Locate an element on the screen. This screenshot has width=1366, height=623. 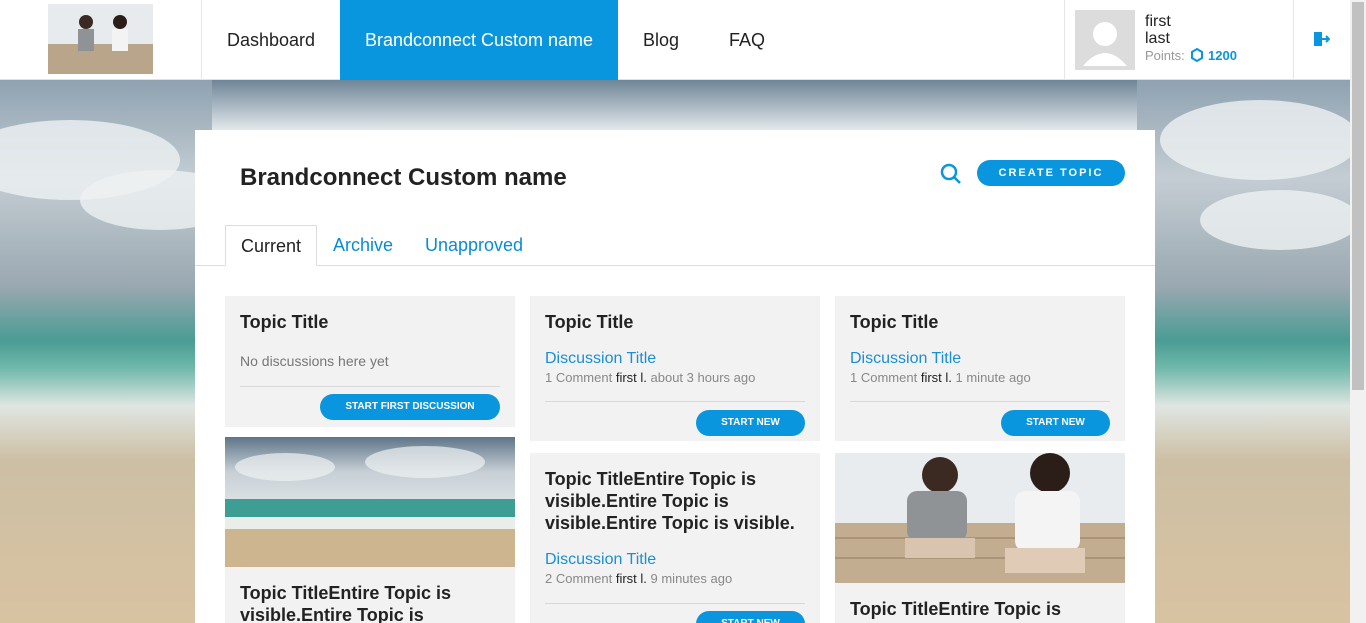
topic-title: Topic TitleEntire Topic is is located at coordinates (956, 609).